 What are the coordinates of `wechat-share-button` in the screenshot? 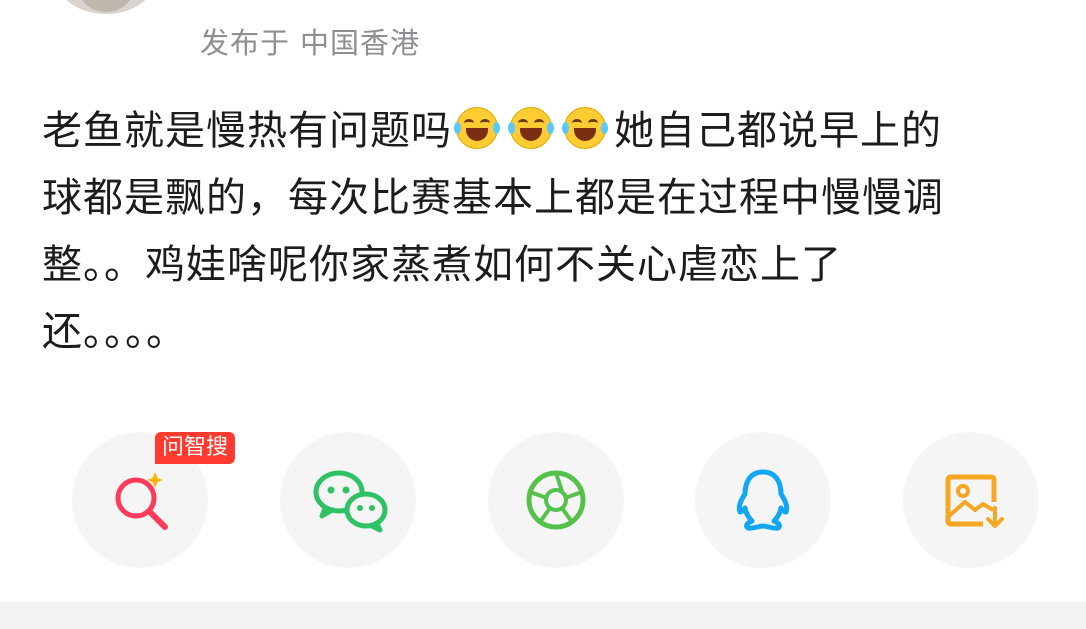 It's located at (348, 500).